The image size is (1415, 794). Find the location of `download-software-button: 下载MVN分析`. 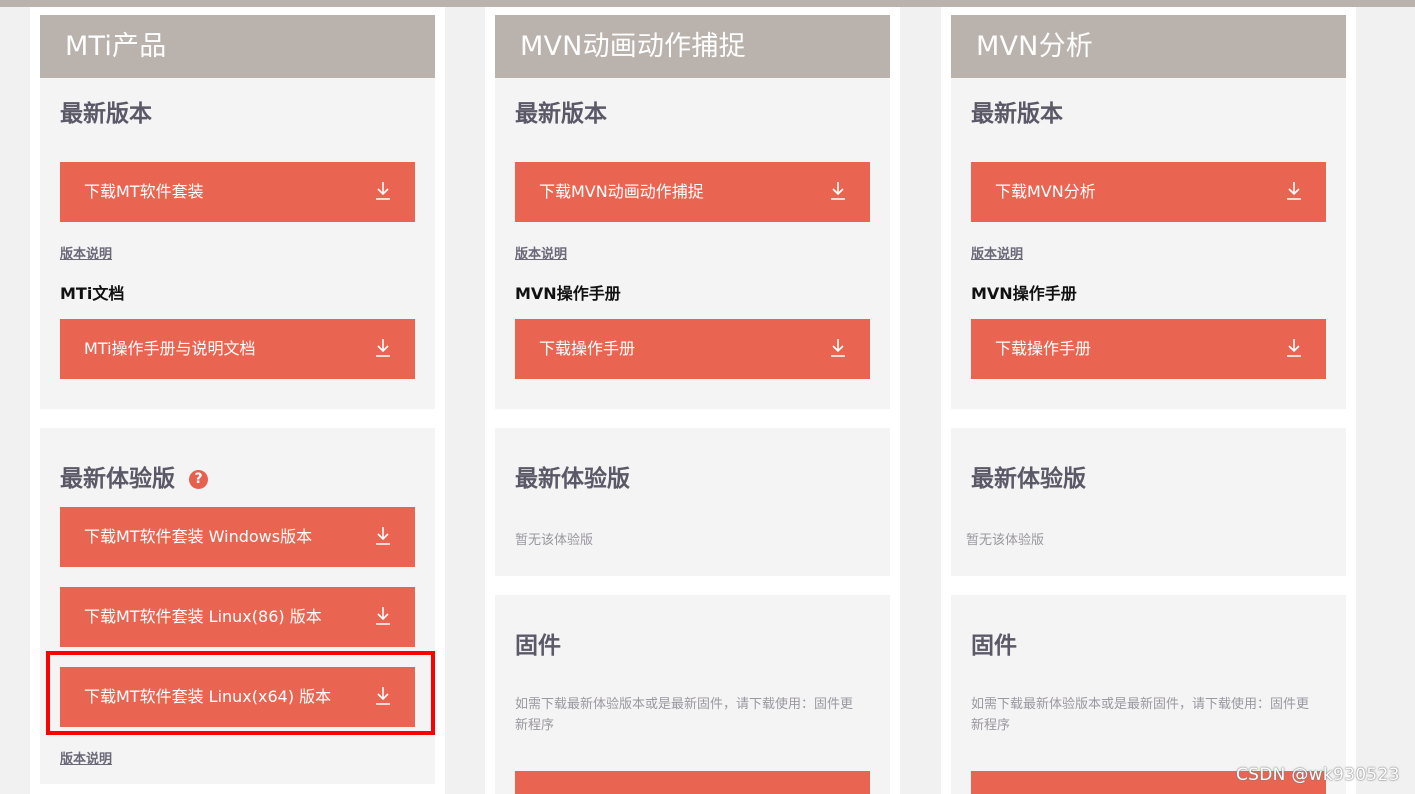

download-software-button: 下载MVN分析 is located at coordinates (1148, 192).